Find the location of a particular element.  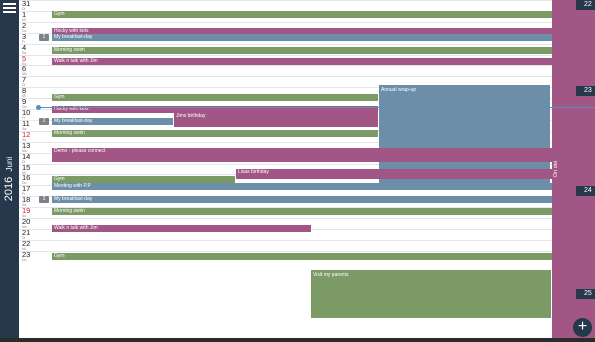

month-label: Juni is located at coordinates (9, 164).